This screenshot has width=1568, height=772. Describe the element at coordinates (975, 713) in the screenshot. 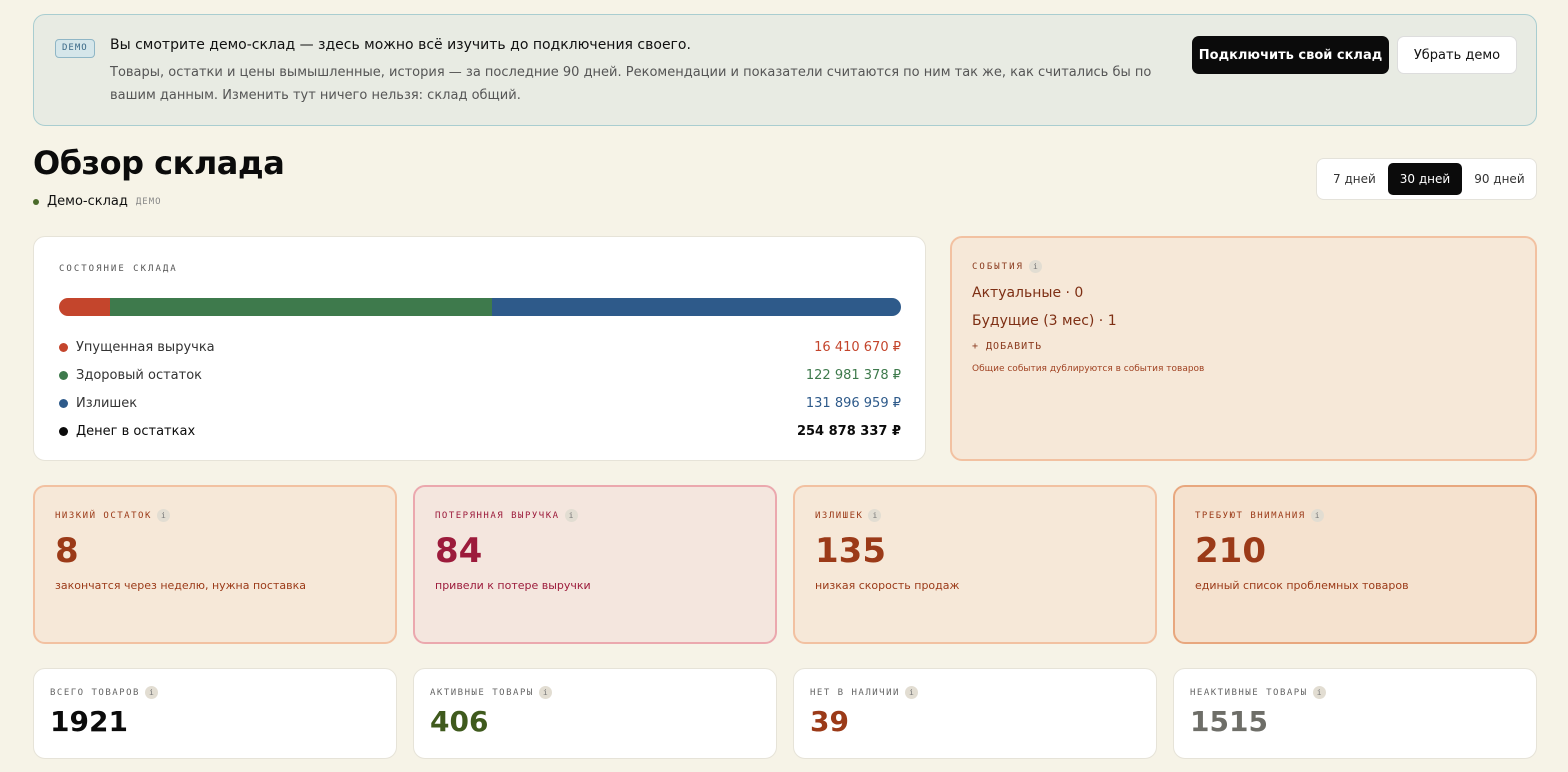

I see `stat-card-out-of-stock: НЕТ В НАЛИЧИИ i 39` at that location.